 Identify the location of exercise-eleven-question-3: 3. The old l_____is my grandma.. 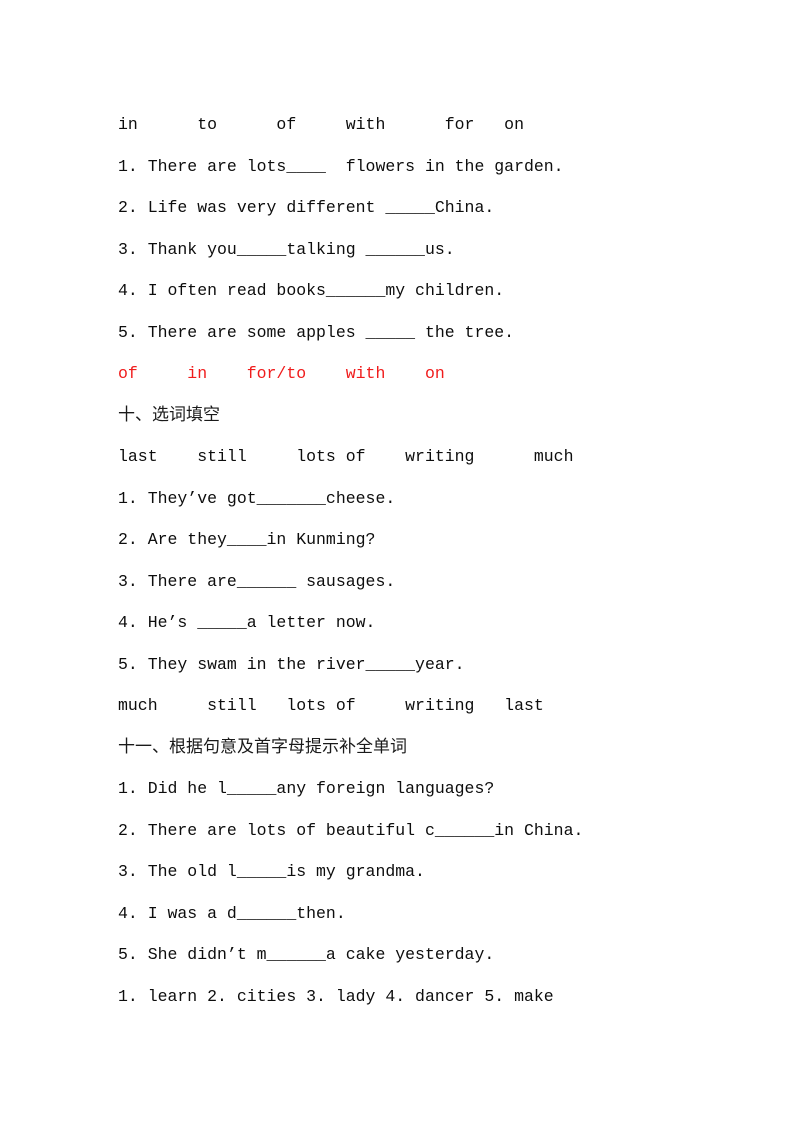
(271, 871).